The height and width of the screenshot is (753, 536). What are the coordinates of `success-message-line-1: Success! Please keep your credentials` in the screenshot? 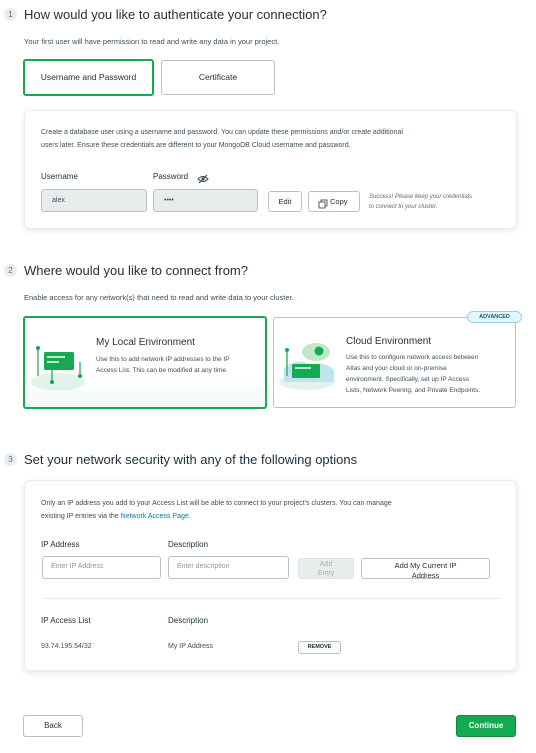 It's located at (421, 197).